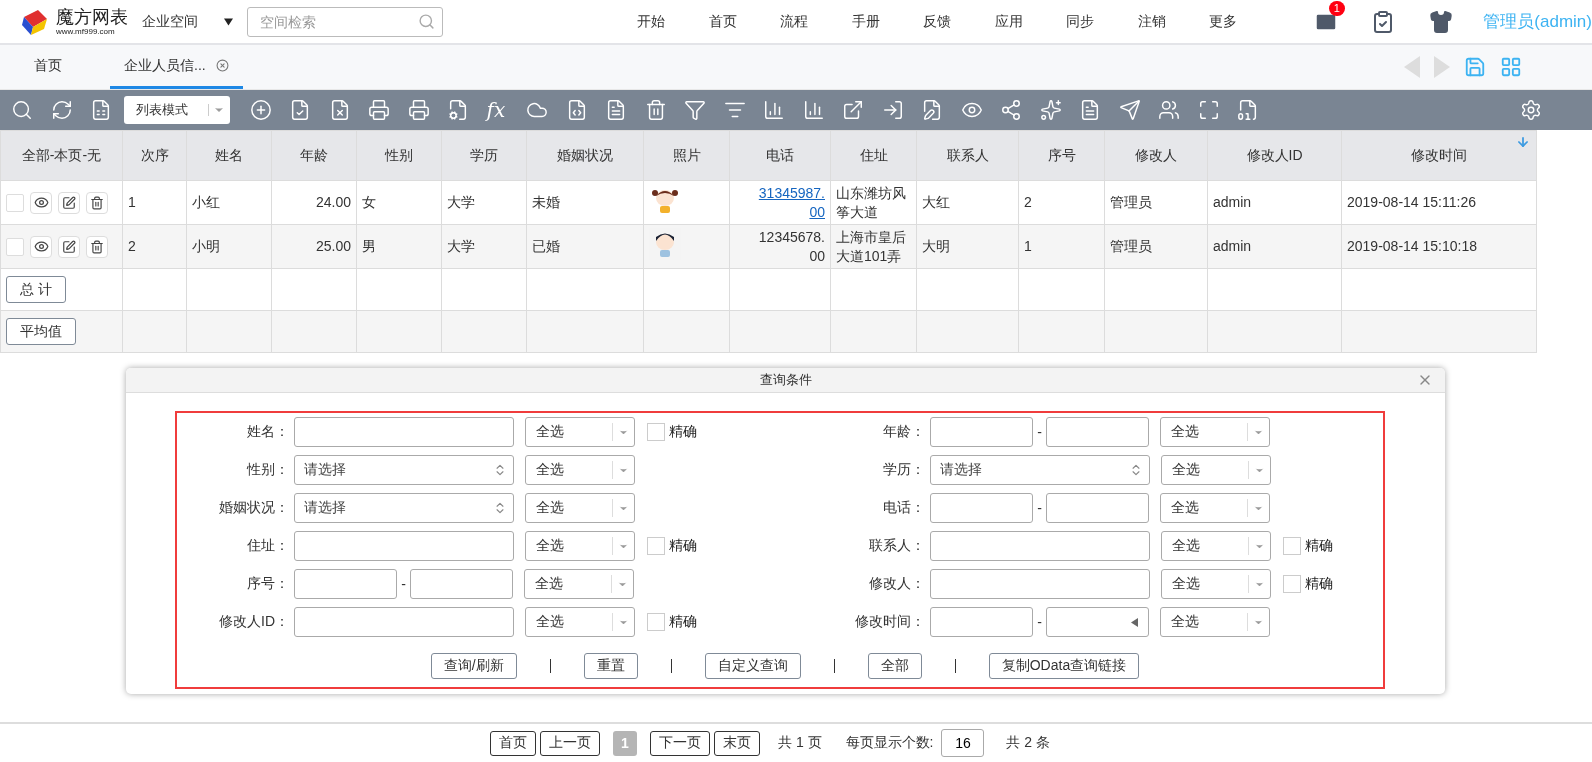 Image resolution: width=1592 pixels, height=762 pixels. I want to click on users-icon, so click(1169, 110).